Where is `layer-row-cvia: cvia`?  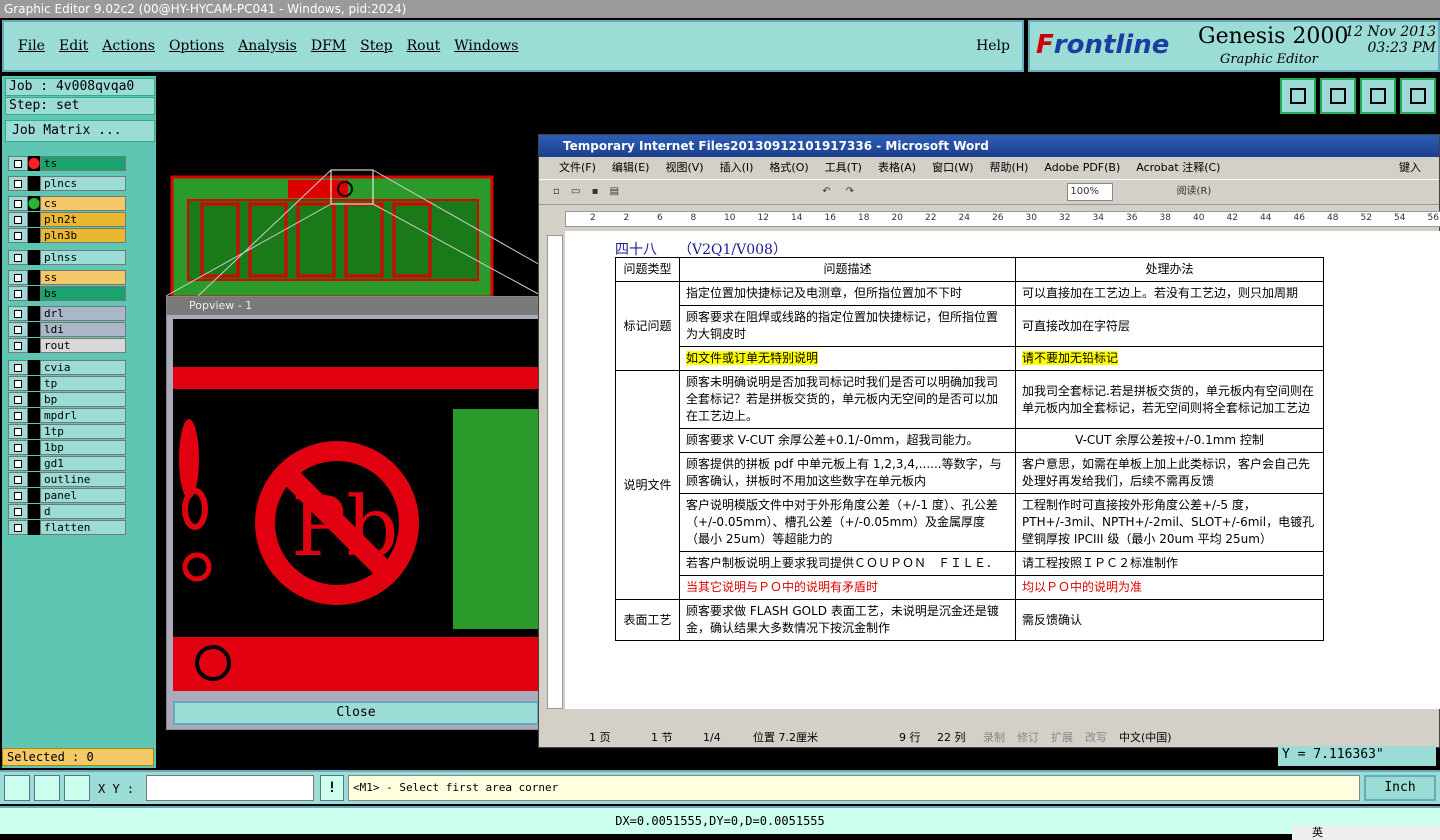 layer-row-cvia: cvia is located at coordinates (67, 367).